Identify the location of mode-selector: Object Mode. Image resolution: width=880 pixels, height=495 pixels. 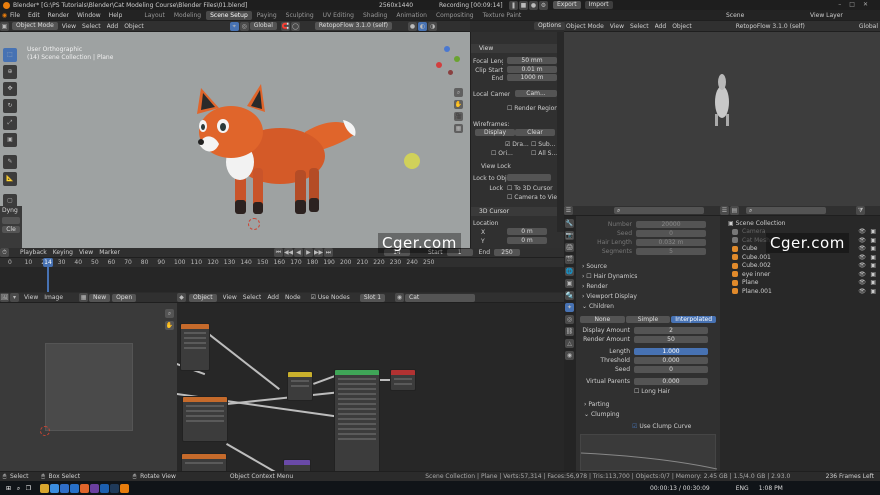
(35, 26).